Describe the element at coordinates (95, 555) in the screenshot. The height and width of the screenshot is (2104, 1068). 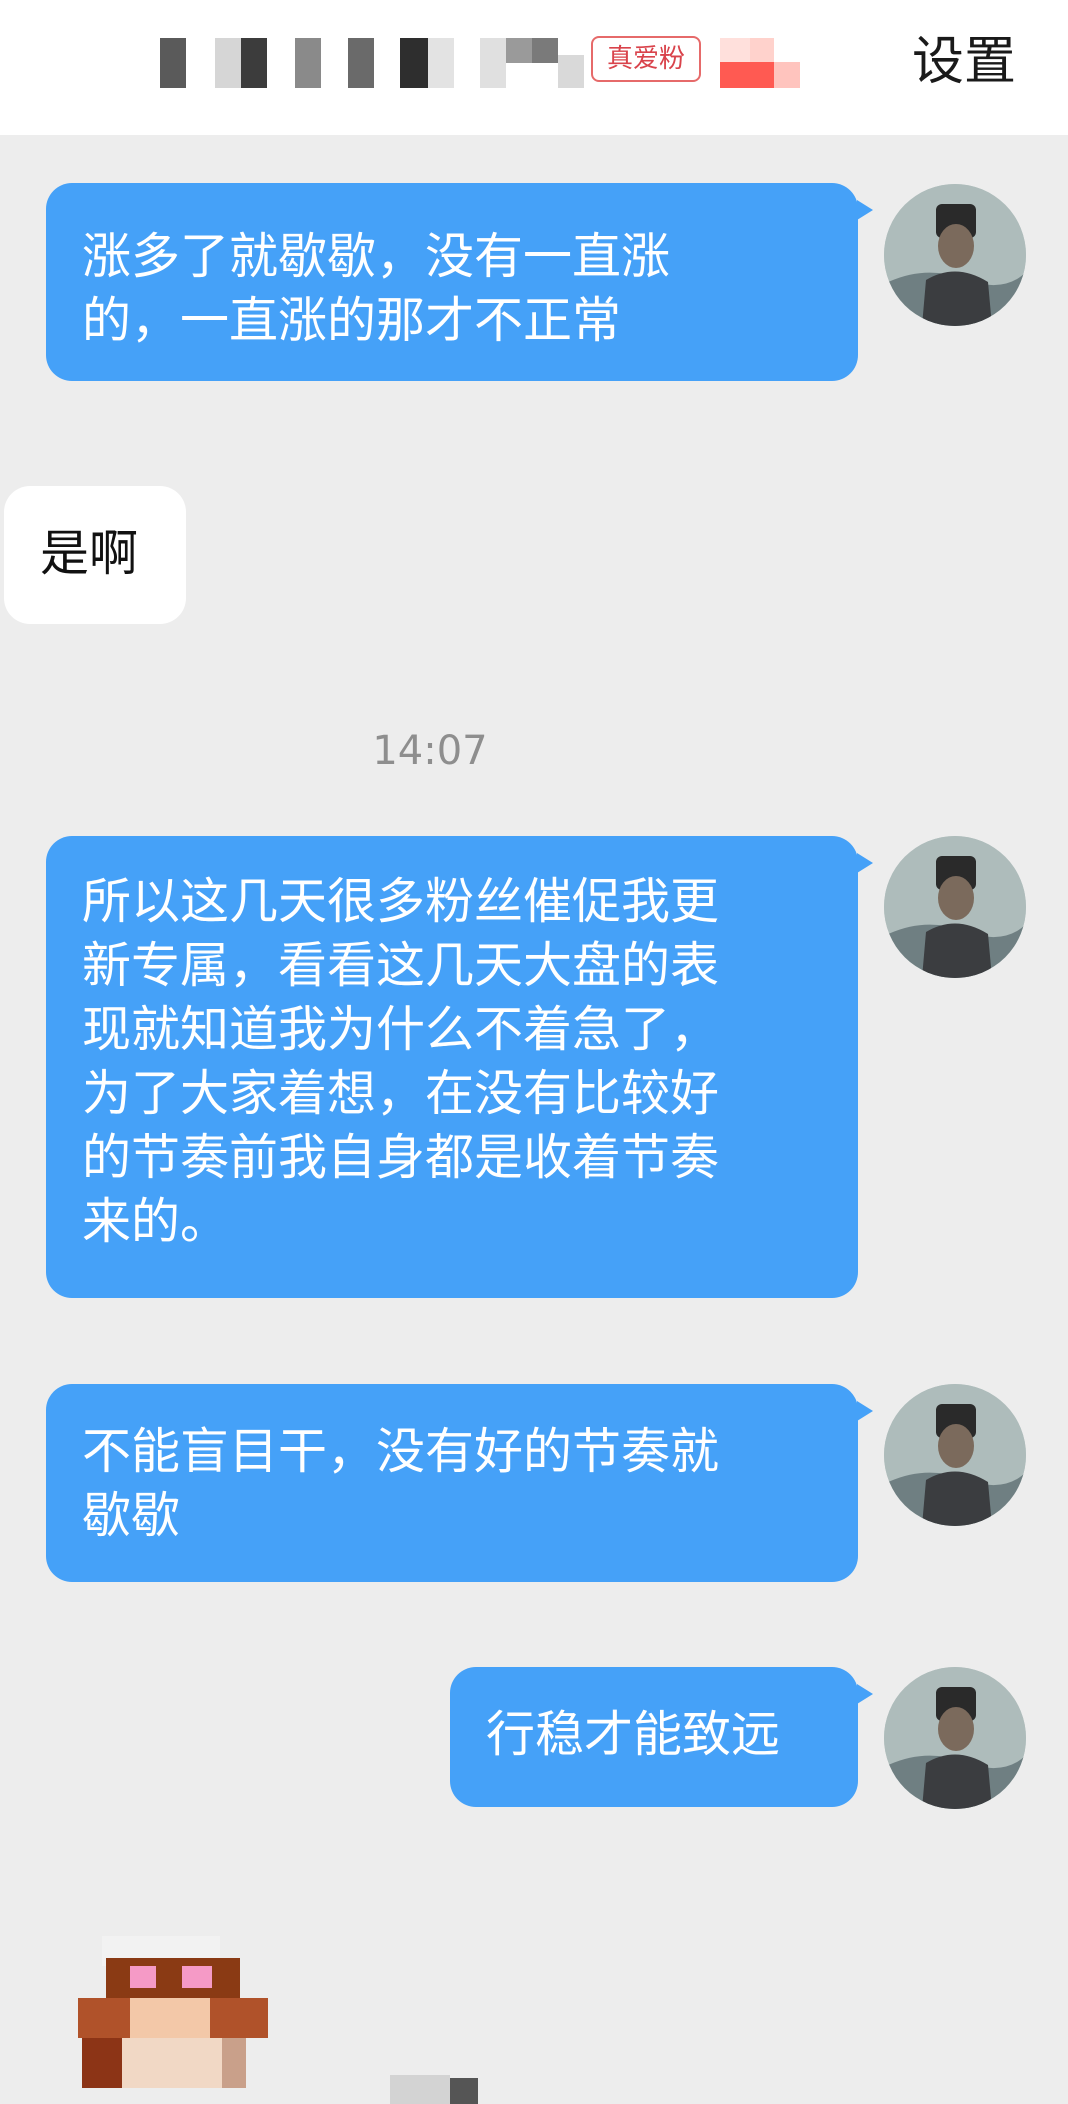
I see `message-bubble-incoming: 是啊` at that location.